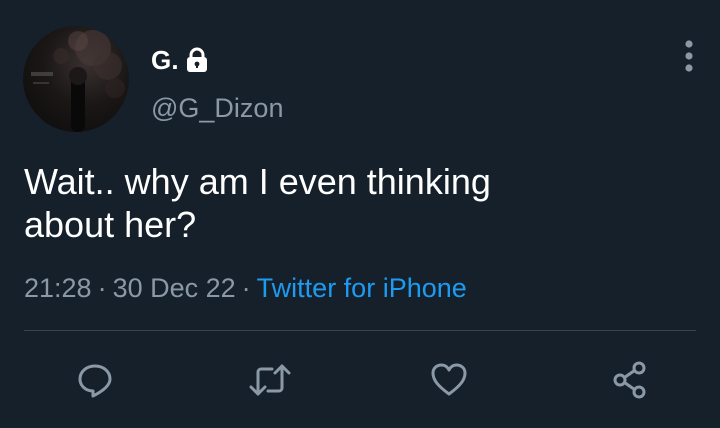  I want to click on lock-icon, so click(197, 60).